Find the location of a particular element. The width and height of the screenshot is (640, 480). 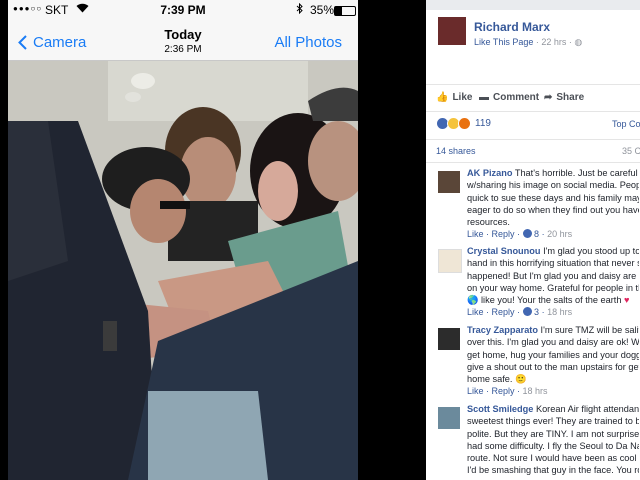

globe-icon: ◍ is located at coordinates (578, 42).